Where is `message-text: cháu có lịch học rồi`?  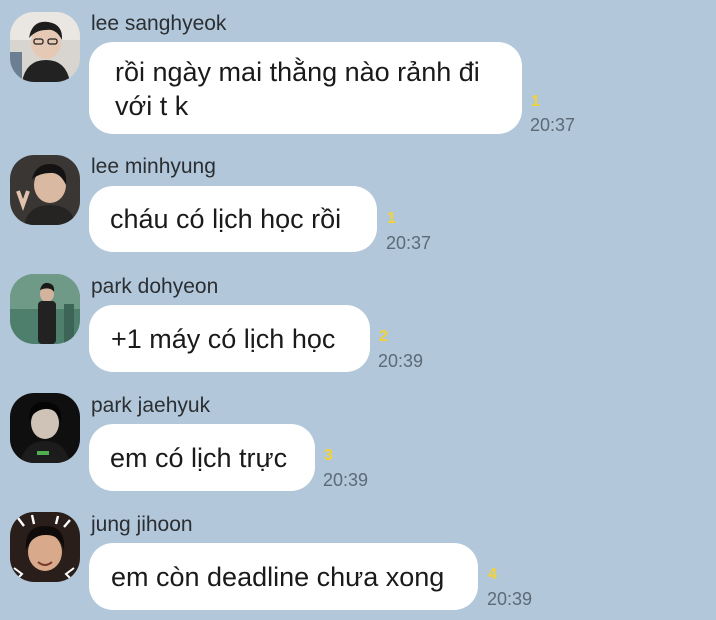
message-text: cháu có lịch học rồi is located at coordinates (226, 219).